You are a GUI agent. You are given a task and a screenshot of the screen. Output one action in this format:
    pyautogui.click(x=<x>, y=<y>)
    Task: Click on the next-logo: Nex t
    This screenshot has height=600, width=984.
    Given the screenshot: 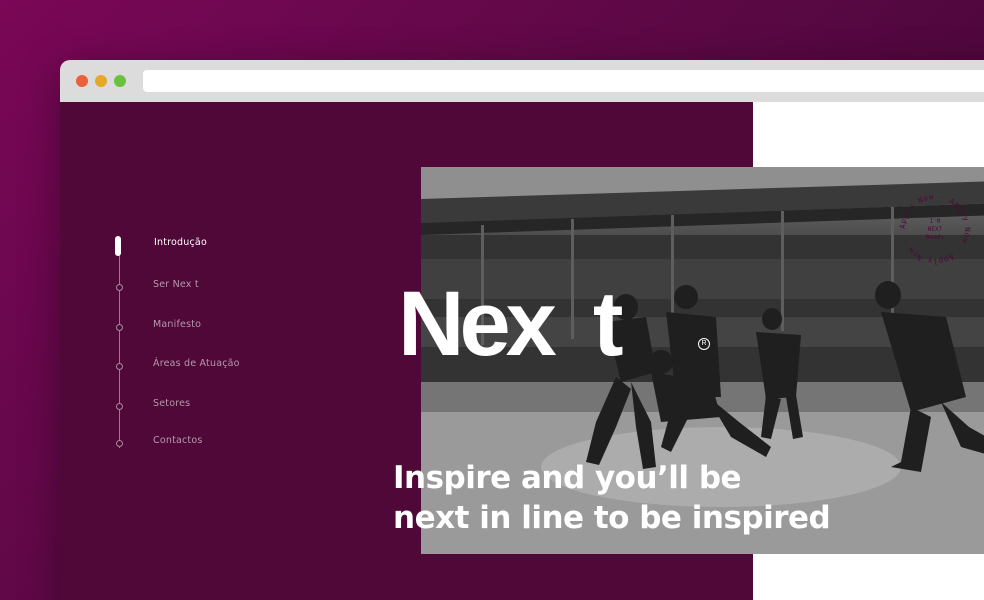 What is the action you would take?
    pyautogui.click(x=511, y=324)
    